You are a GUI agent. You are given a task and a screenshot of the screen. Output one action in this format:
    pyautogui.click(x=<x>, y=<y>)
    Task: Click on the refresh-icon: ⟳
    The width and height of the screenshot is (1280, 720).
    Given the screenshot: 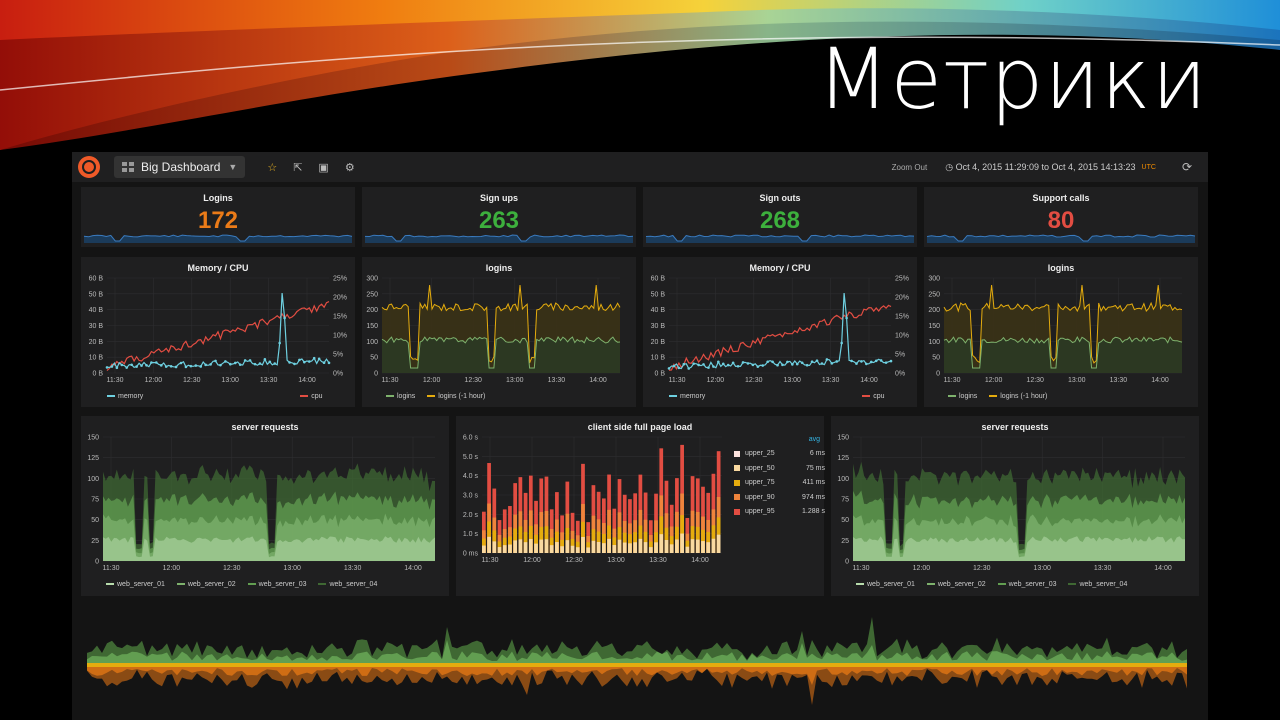 What is the action you would take?
    pyautogui.click(x=1187, y=167)
    